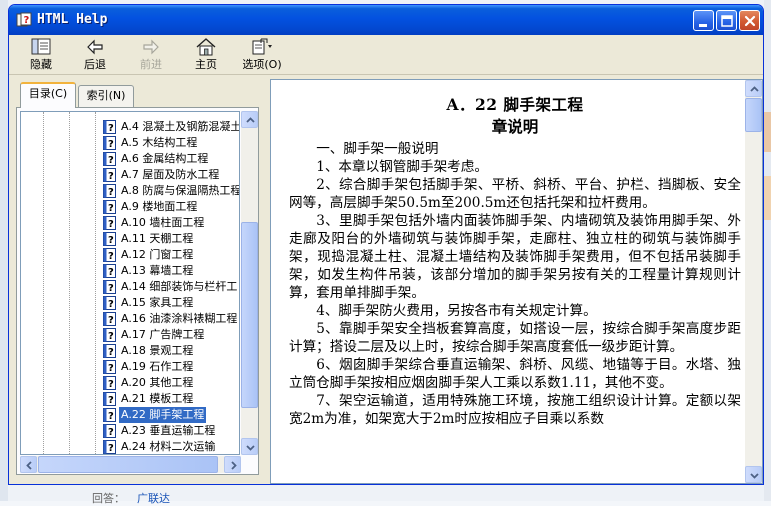 The height and width of the screenshot is (506, 771). I want to click on hide-button: 隐藏, so click(41, 55).